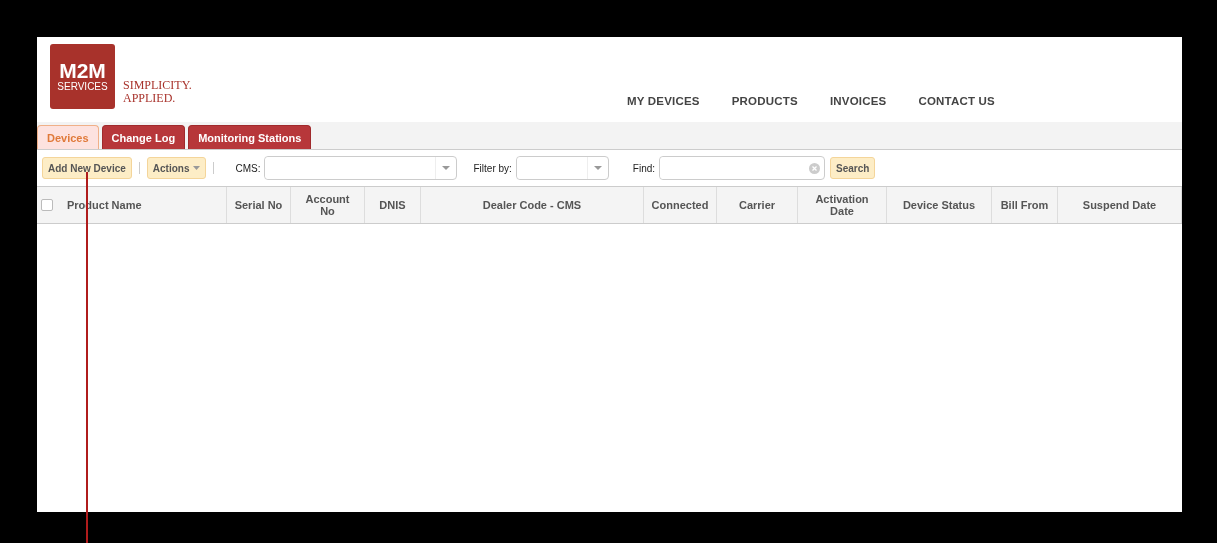 Image resolution: width=1217 pixels, height=543 pixels. I want to click on nav-link: PRODUCTS, so click(764, 101).